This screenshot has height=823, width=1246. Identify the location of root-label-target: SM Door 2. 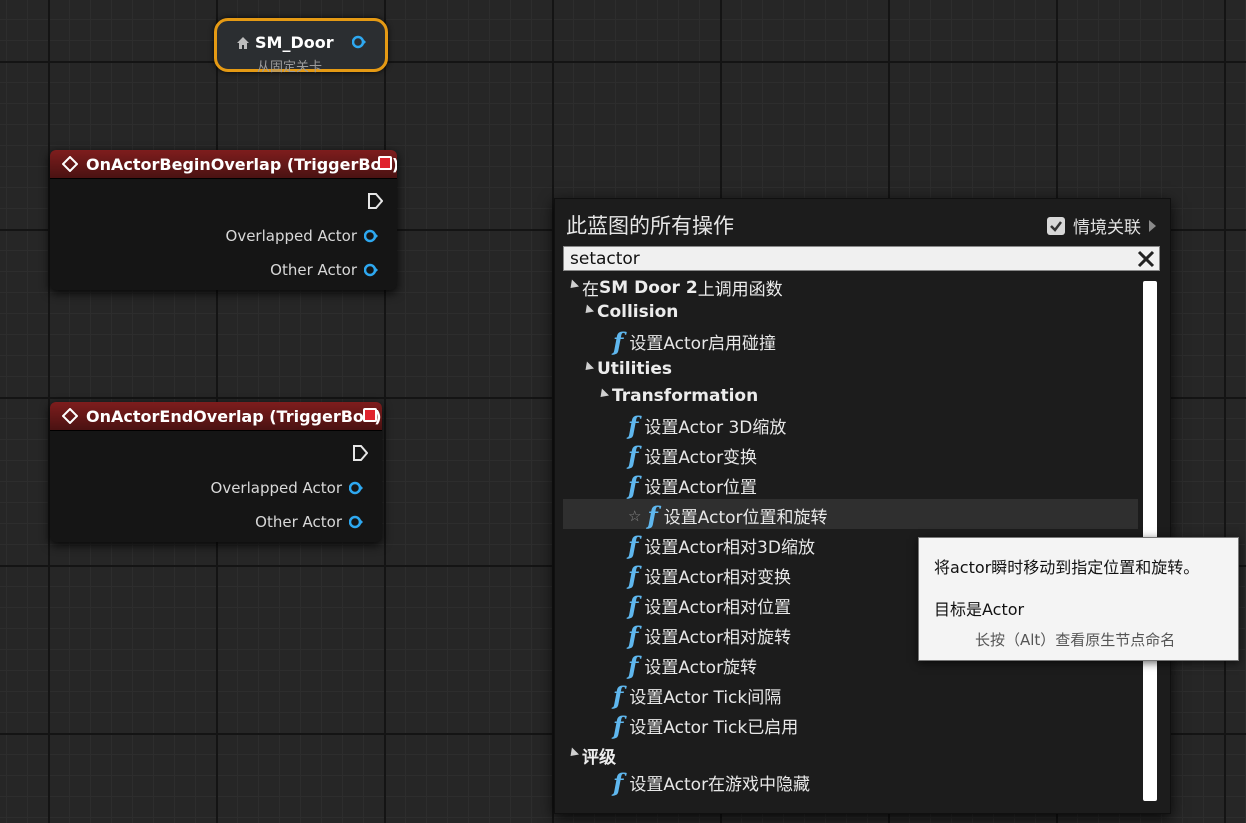
(648, 287).